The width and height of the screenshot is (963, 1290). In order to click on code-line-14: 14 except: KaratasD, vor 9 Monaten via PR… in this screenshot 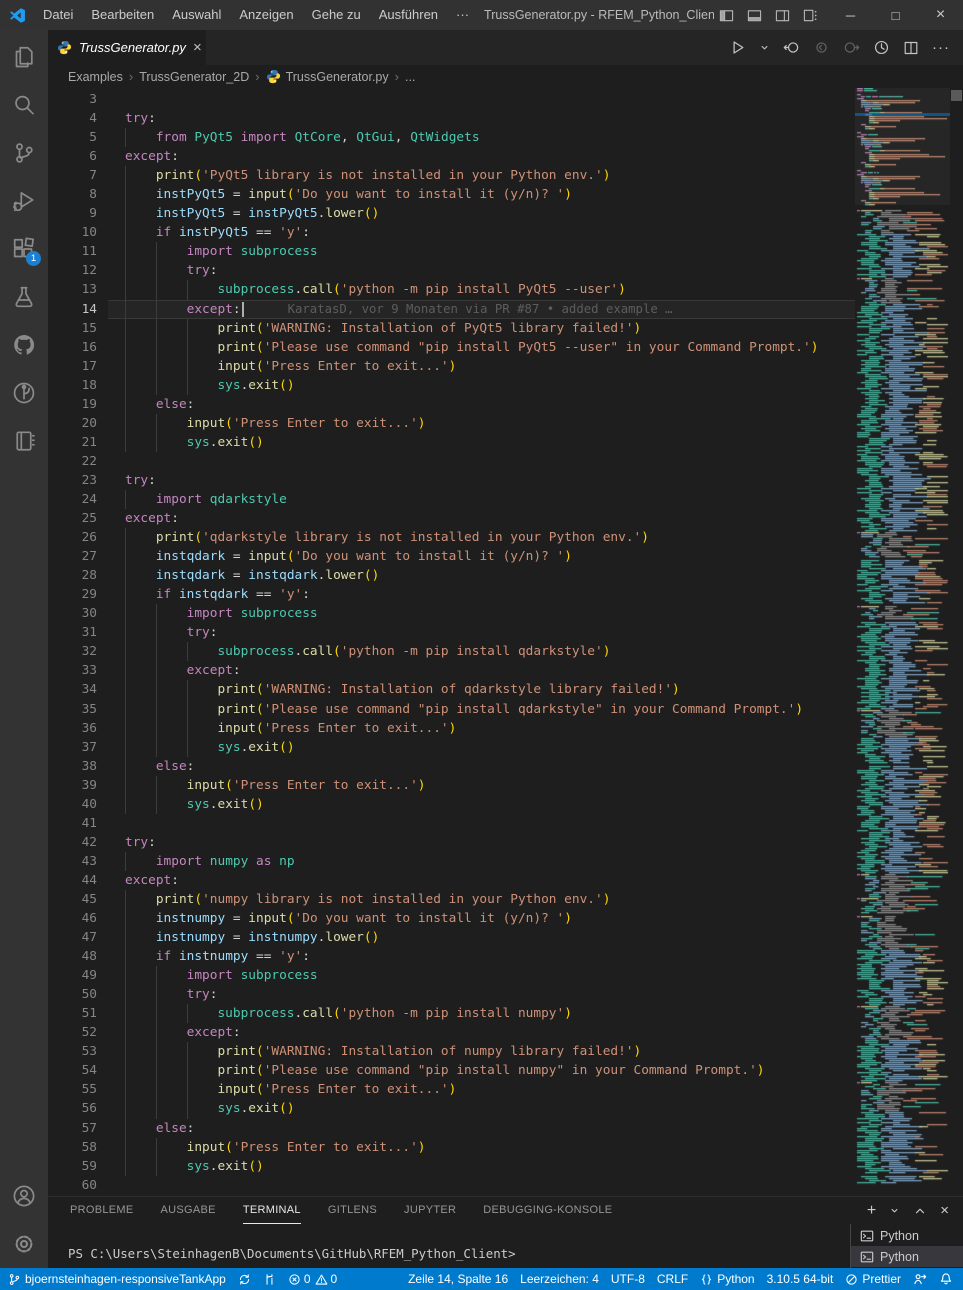, I will do `click(451, 309)`.